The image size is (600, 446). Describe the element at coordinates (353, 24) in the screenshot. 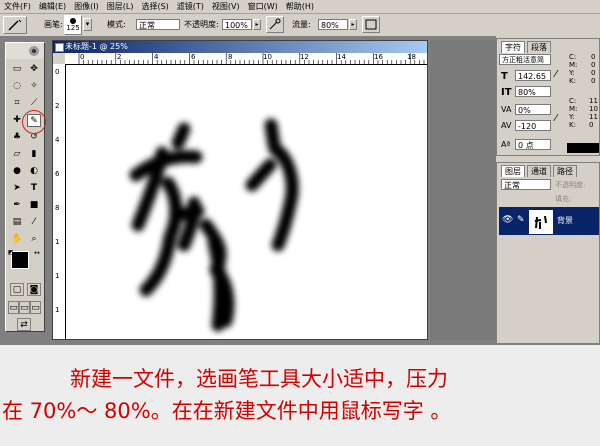

I see `flow-arrow-icon: ▸` at that location.